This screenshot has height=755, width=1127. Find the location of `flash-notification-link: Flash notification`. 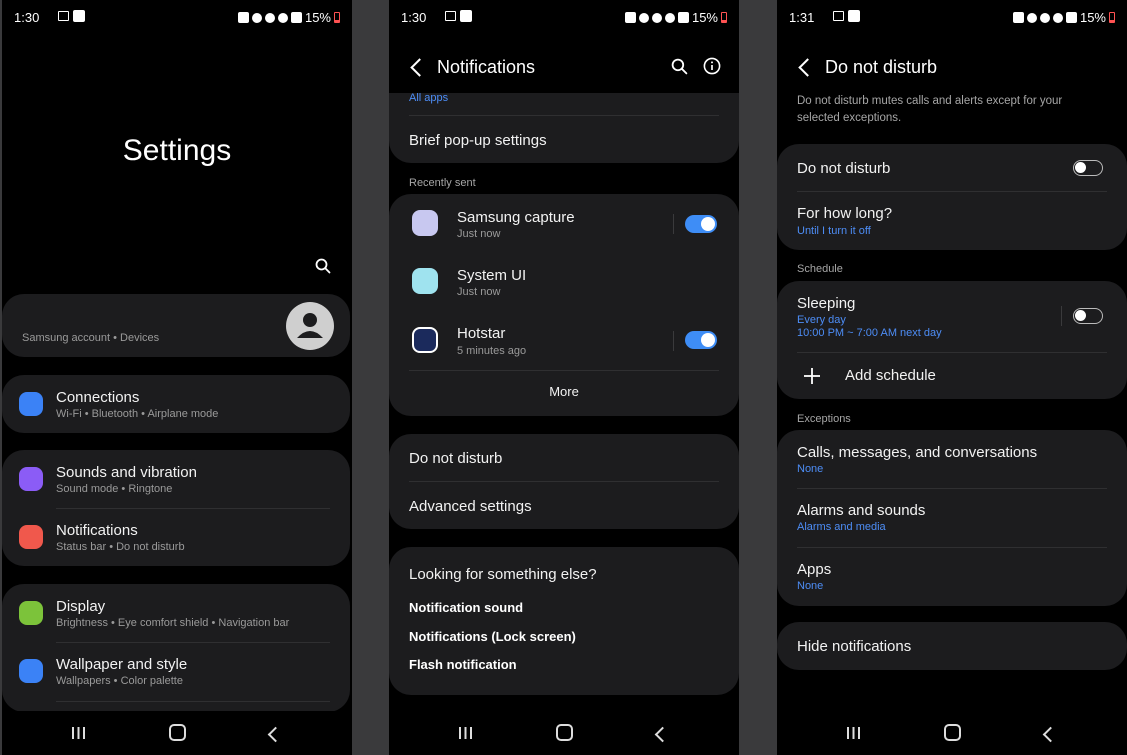

flash-notification-link: Flash notification is located at coordinates (463, 664).